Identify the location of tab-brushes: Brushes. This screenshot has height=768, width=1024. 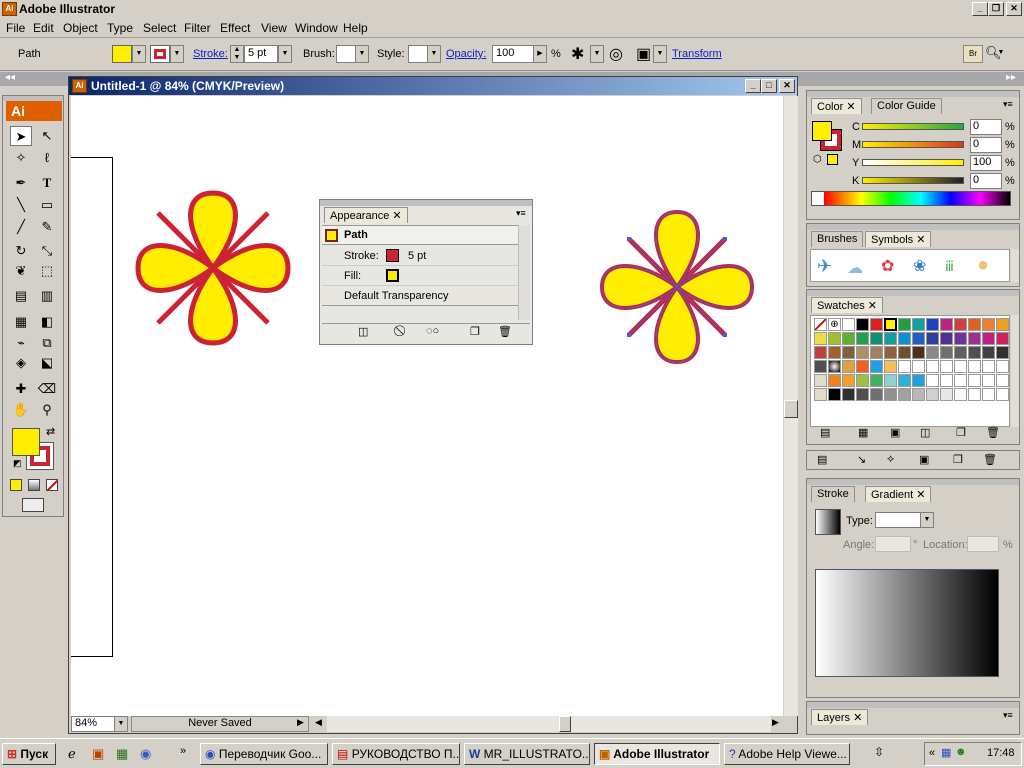
(837, 239).